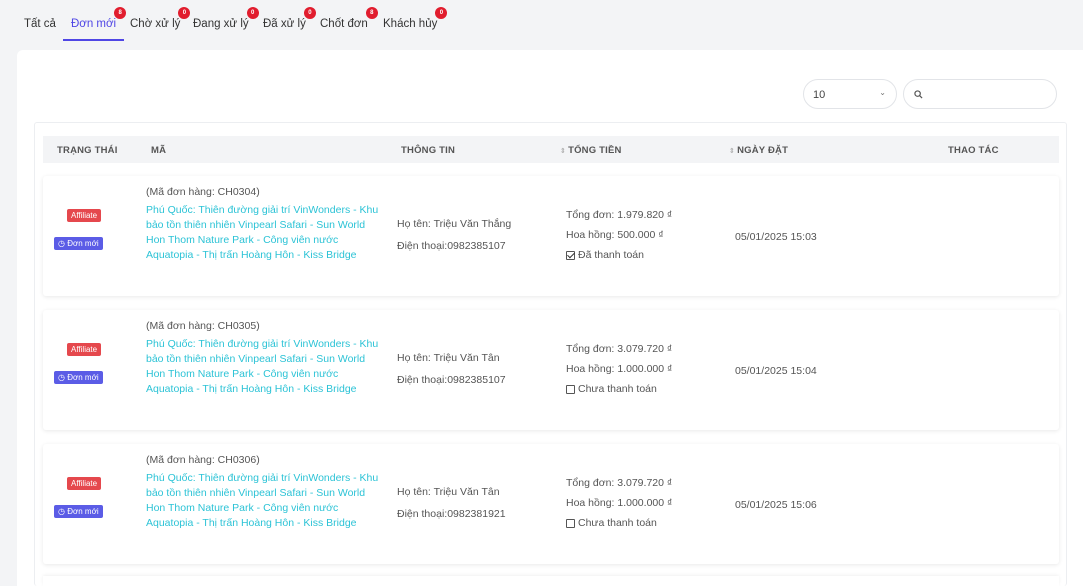  I want to click on tab-label: Chốt đơn, so click(344, 24).